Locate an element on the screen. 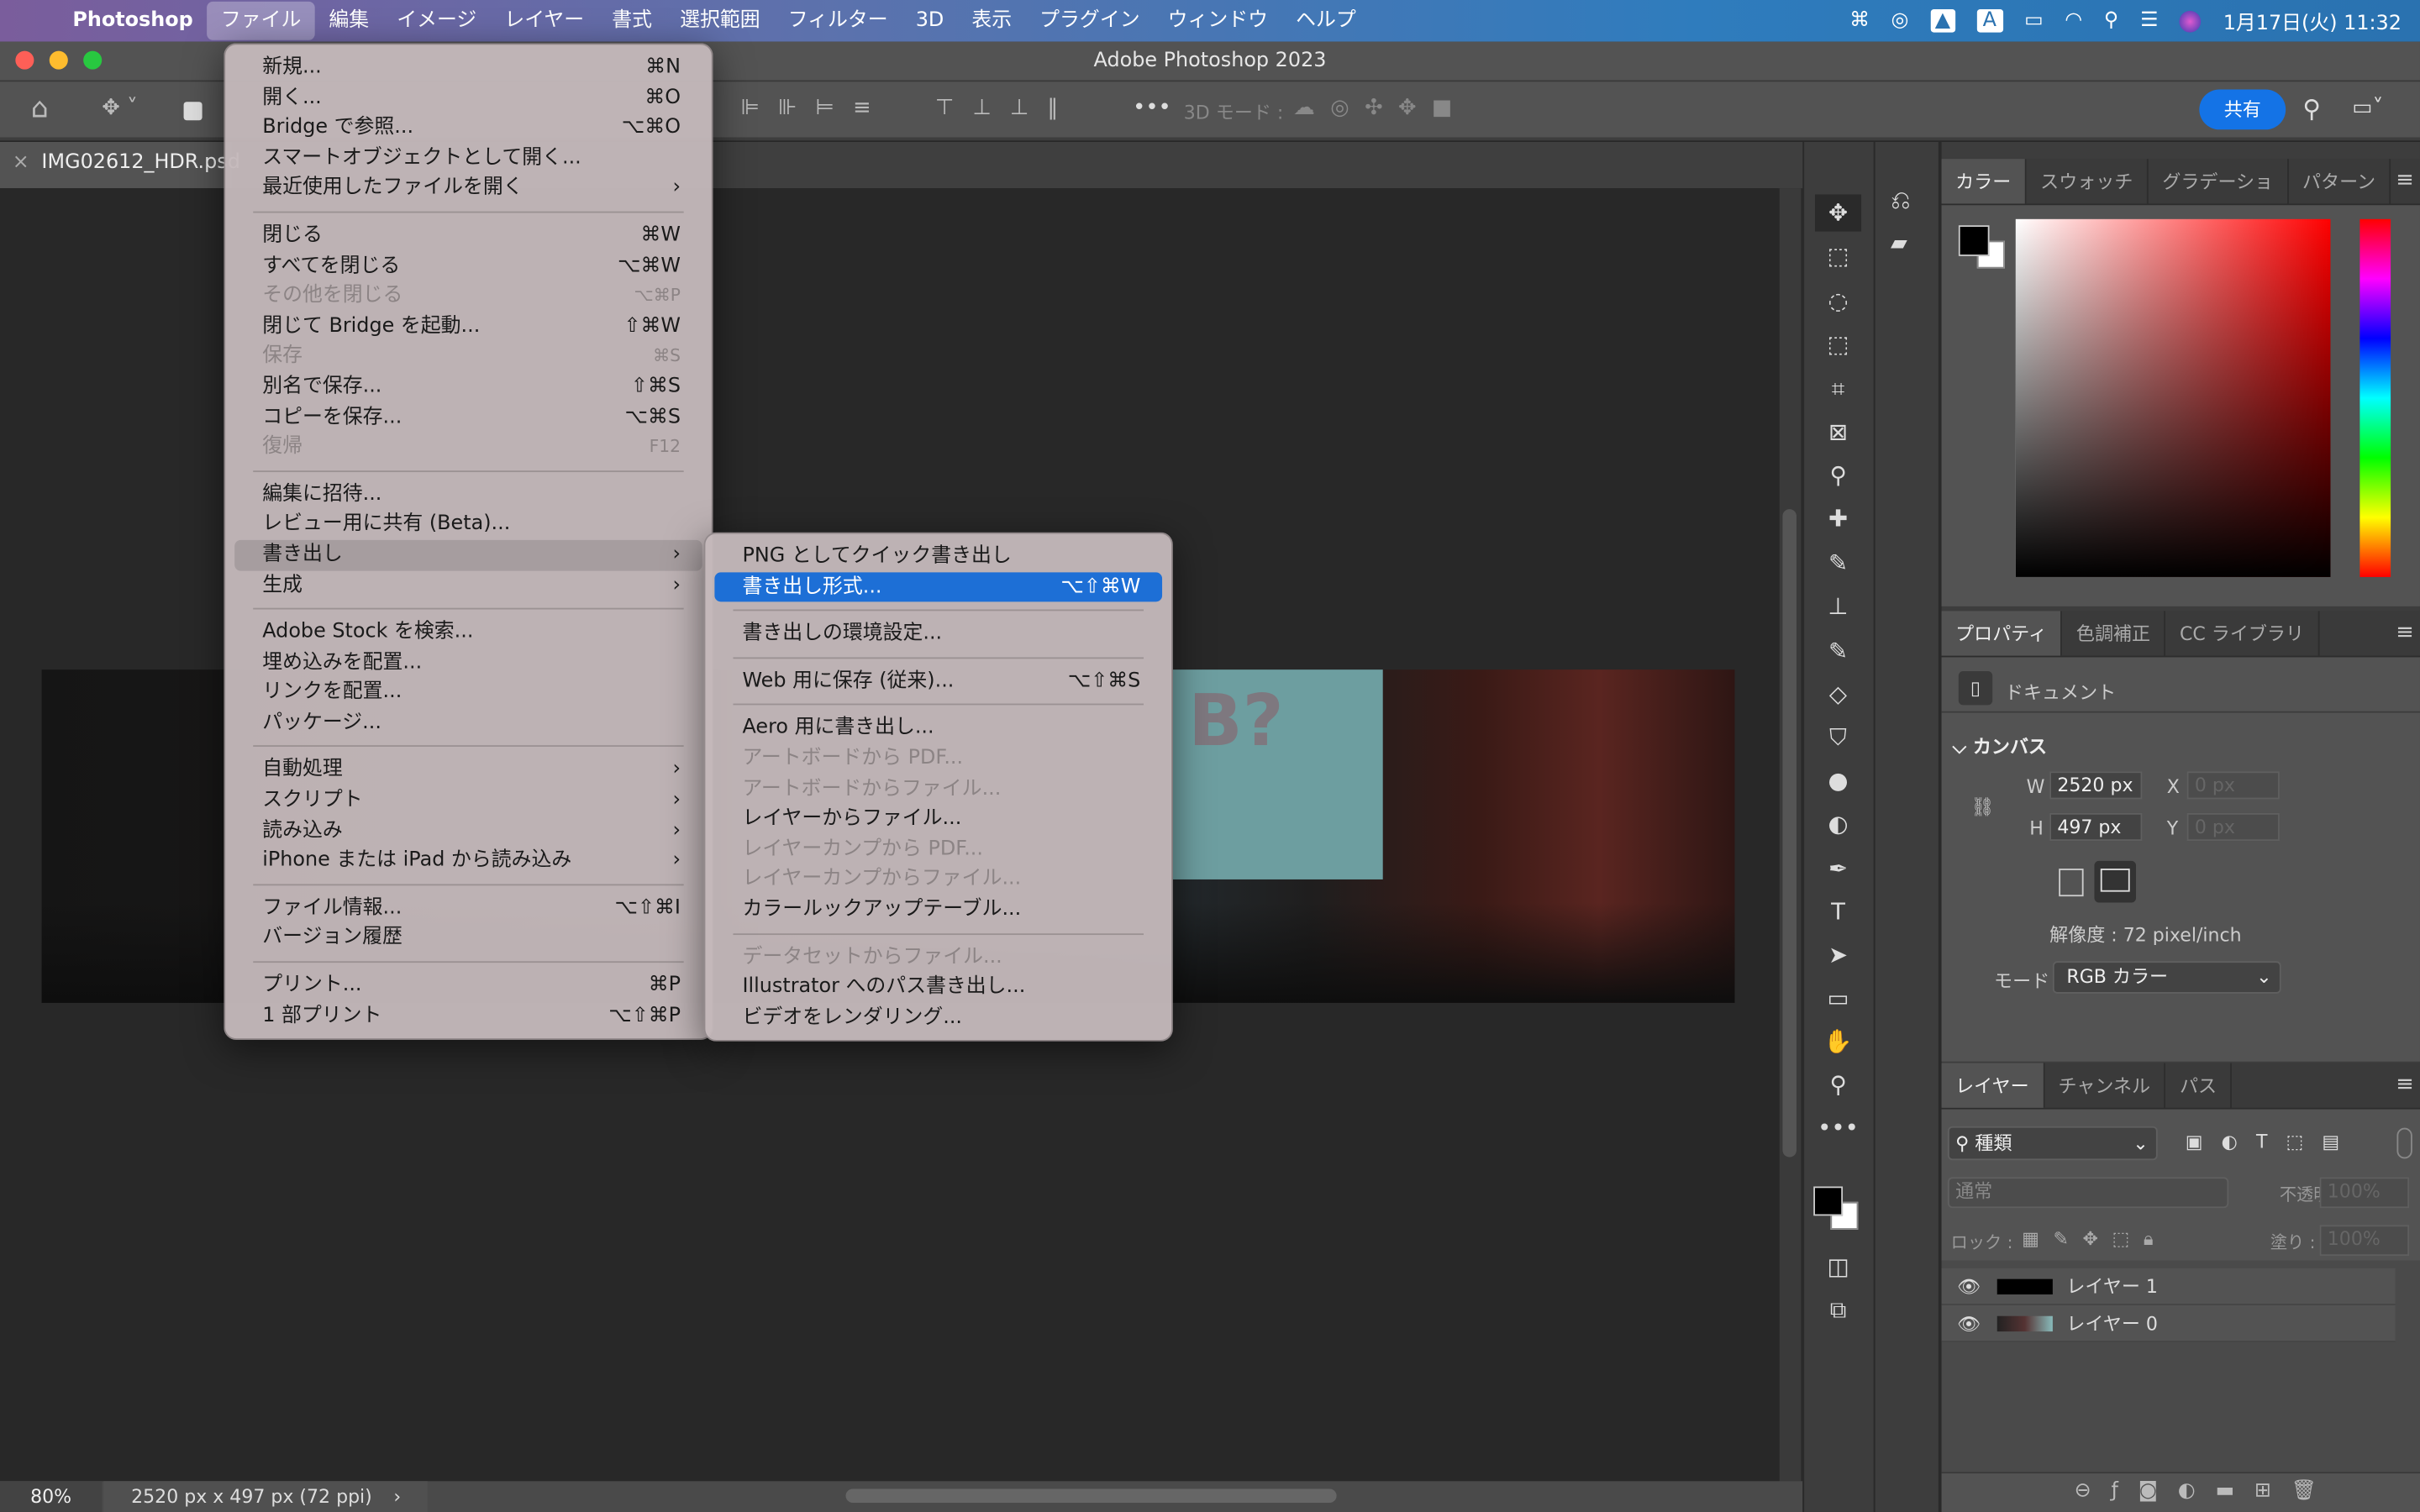 Image resolution: width=2420 pixels, height=1512 pixels. battery-icon: ▭ is located at coordinates (2034, 21).